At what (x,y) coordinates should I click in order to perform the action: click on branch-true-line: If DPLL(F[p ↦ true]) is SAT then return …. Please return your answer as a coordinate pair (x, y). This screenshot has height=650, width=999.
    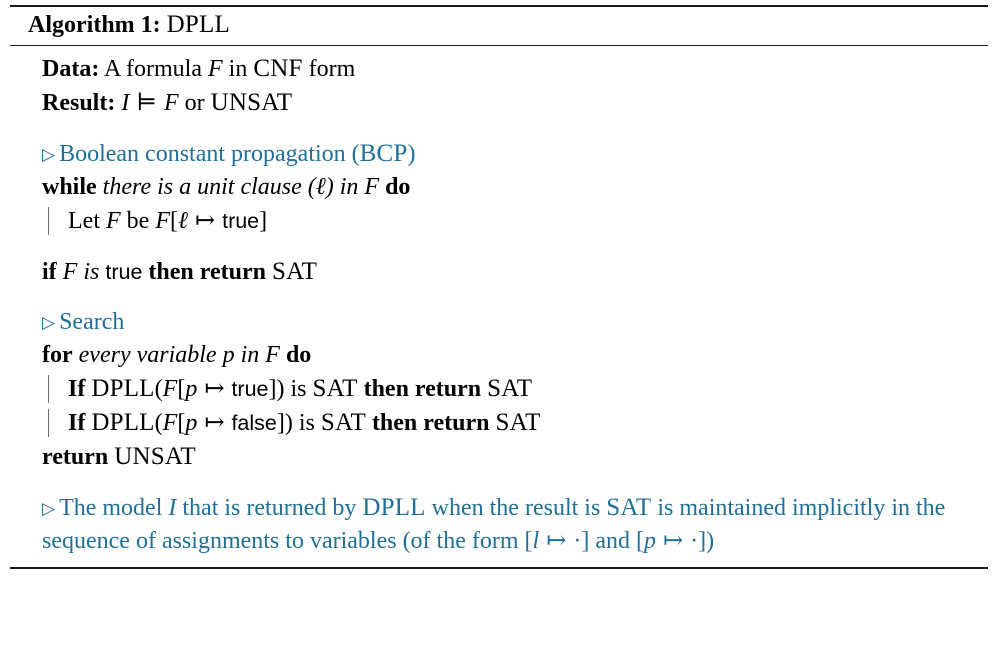
    Looking at the image, I should click on (499, 389).